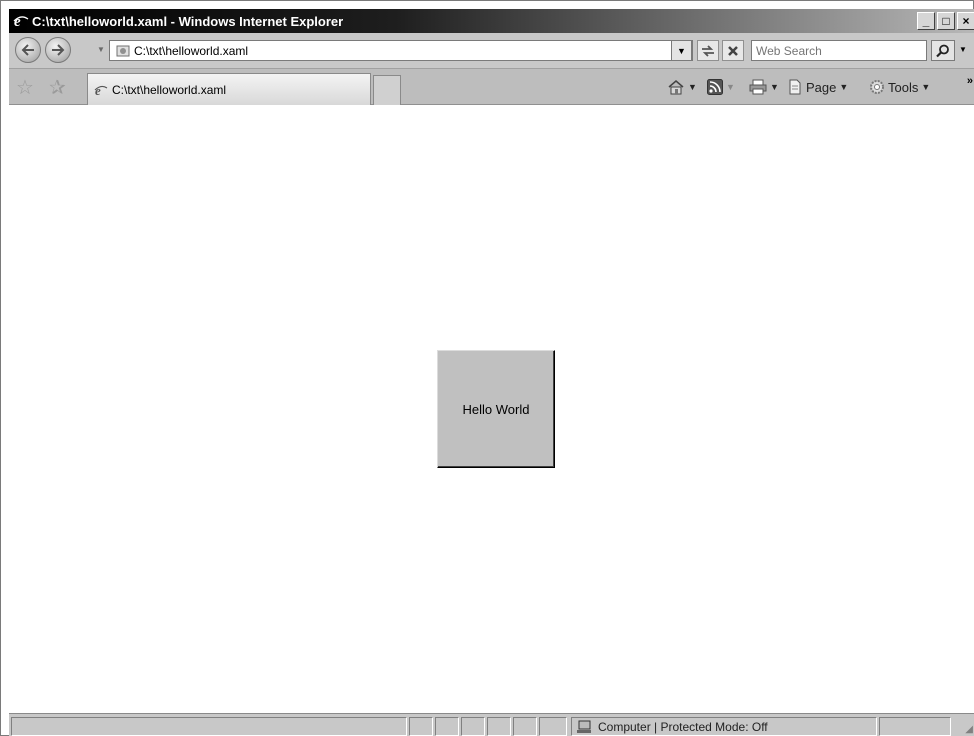 This screenshot has height=736, width=974. Describe the element at coordinates (795, 87) in the screenshot. I see `page-menu-icon` at that location.